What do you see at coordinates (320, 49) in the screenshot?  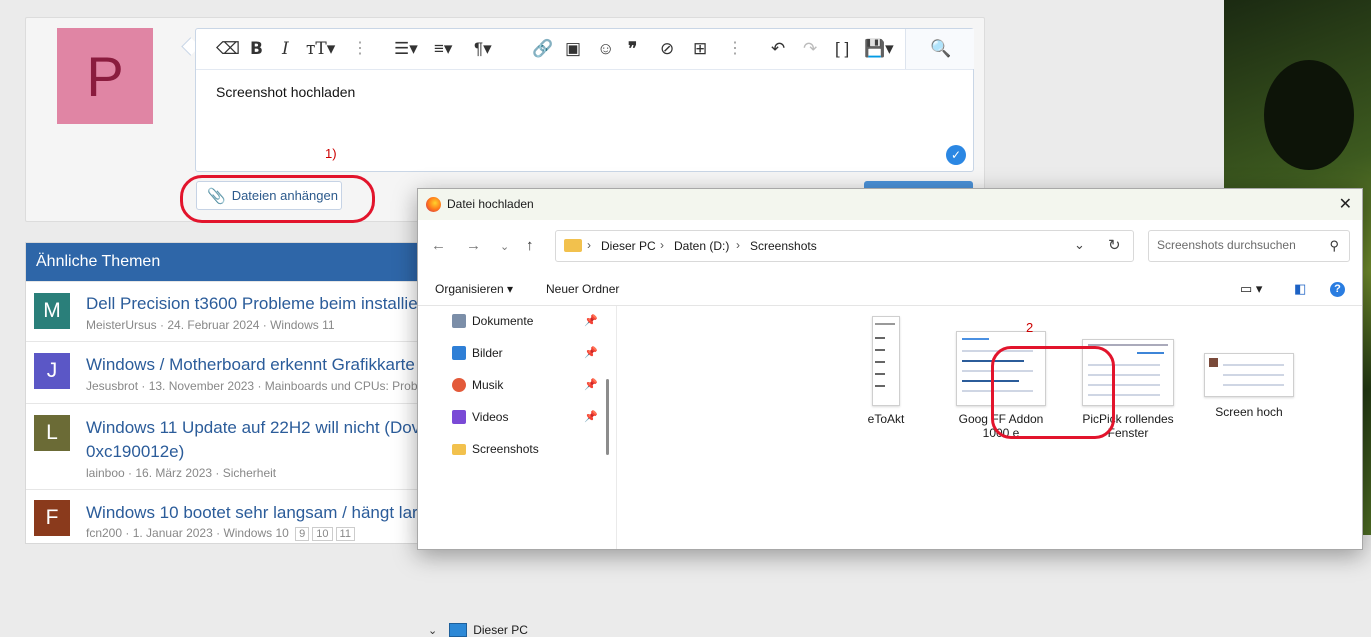 I see `text-size-icon: тT▾` at bounding box center [320, 49].